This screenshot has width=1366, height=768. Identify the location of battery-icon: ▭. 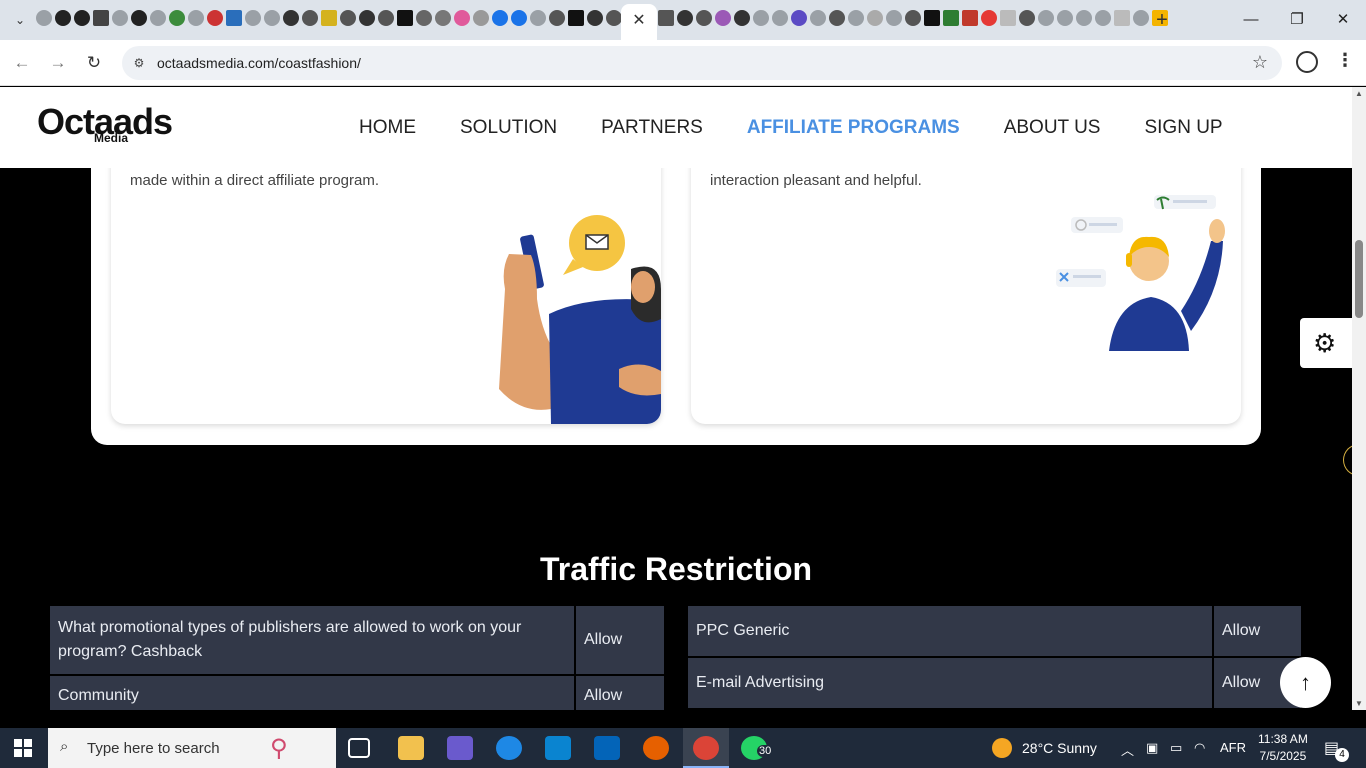
(1176, 748).